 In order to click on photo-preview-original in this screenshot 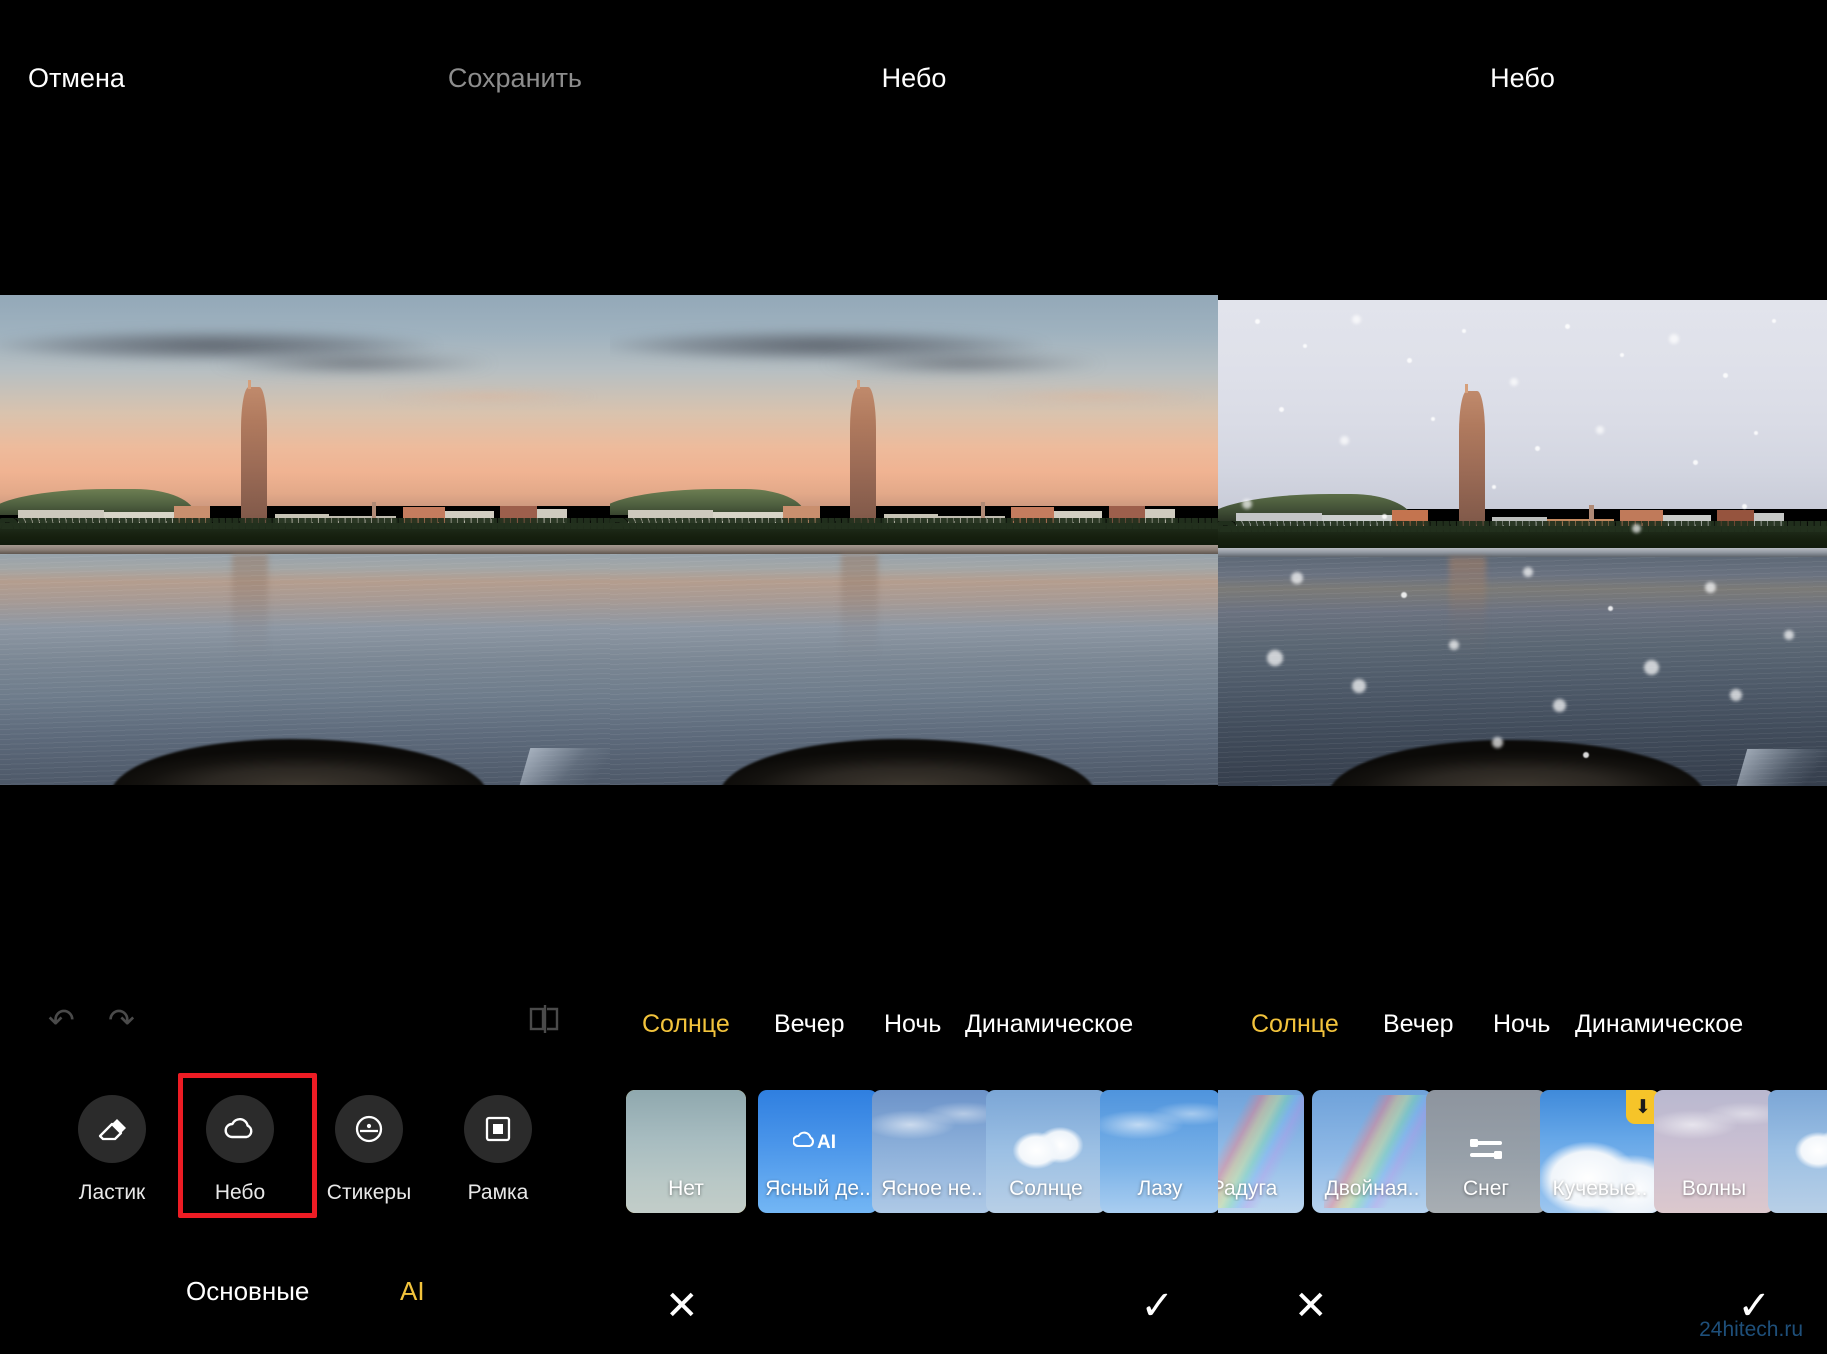, I will do `click(305, 540)`.